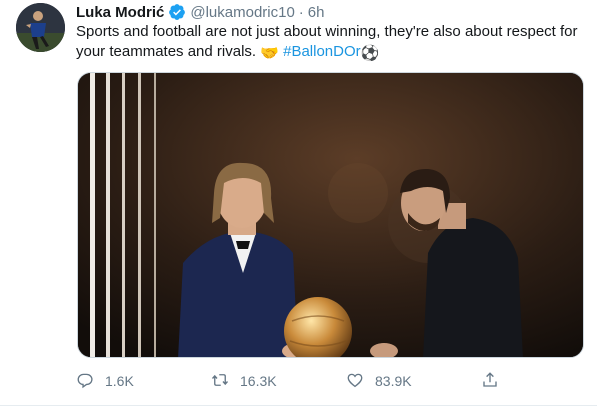 The height and width of the screenshot is (406, 597). Describe the element at coordinates (269, 53) in the screenshot. I see `handshake-emoji: 🤝` at that location.